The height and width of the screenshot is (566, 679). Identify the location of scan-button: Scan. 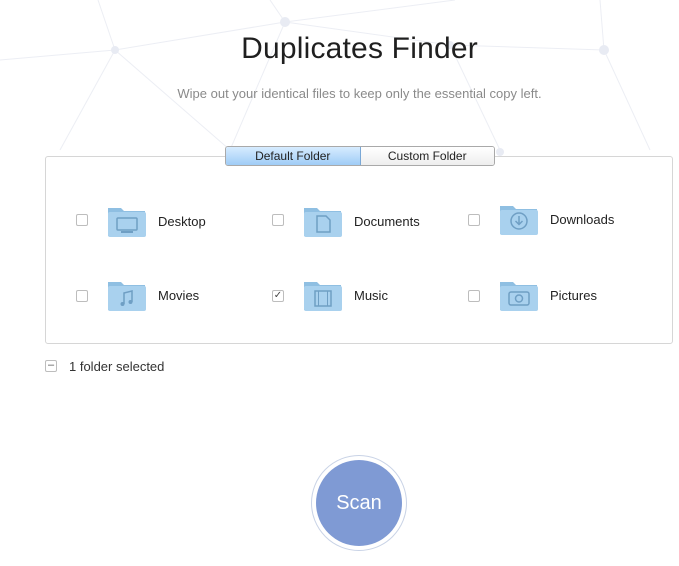
(359, 503).